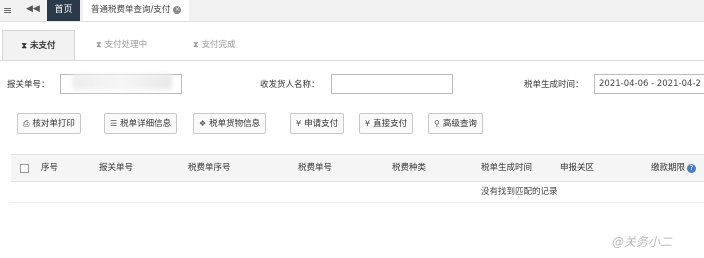 The image size is (704, 258). I want to click on print-icon: ⎙, so click(26, 123).